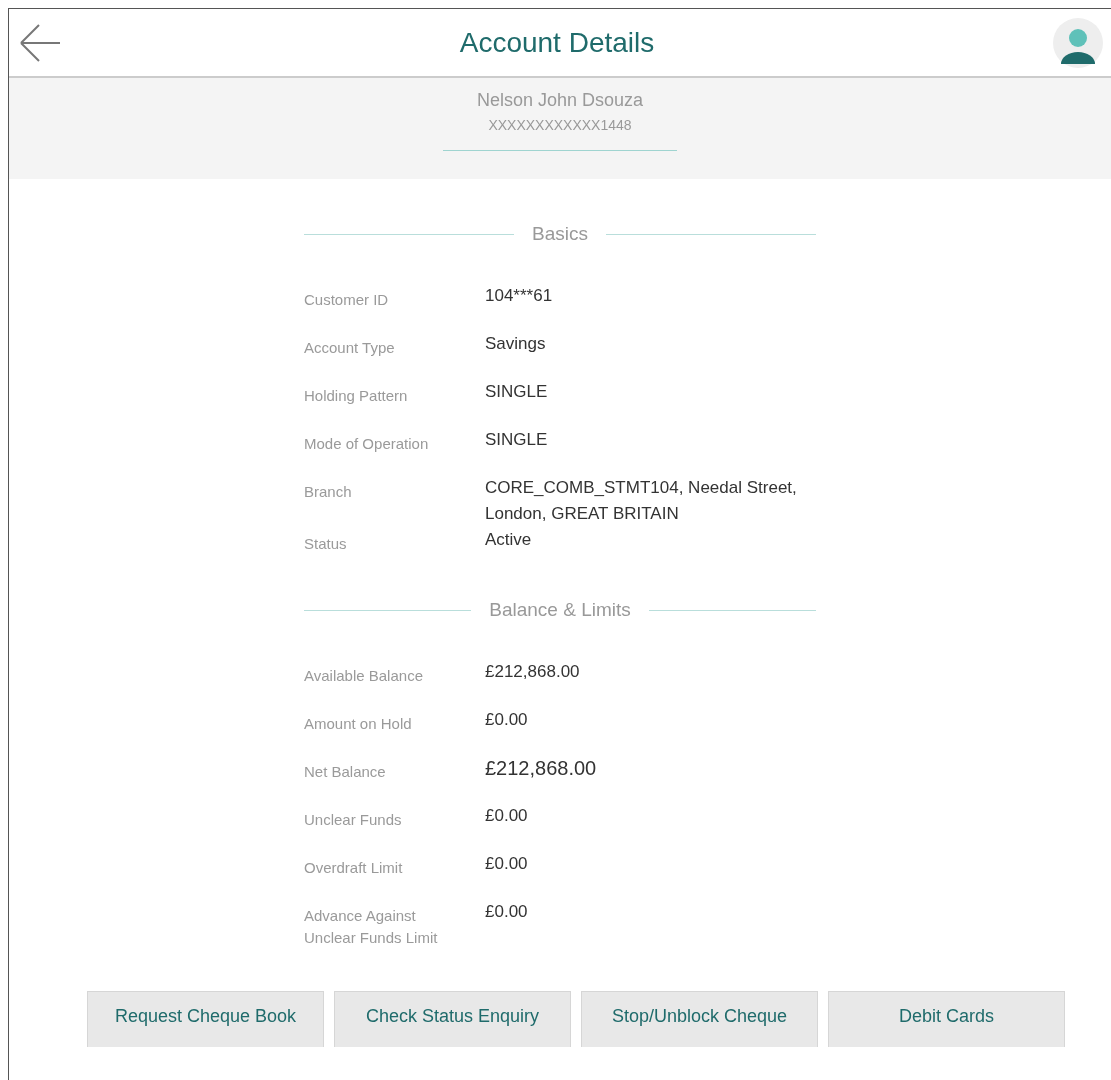 Image resolution: width=1111 pixels, height=1080 pixels. What do you see at coordinates (328, 492) in the screenshot?
I see `field-label: Branch` at bounding box center [328, 492].